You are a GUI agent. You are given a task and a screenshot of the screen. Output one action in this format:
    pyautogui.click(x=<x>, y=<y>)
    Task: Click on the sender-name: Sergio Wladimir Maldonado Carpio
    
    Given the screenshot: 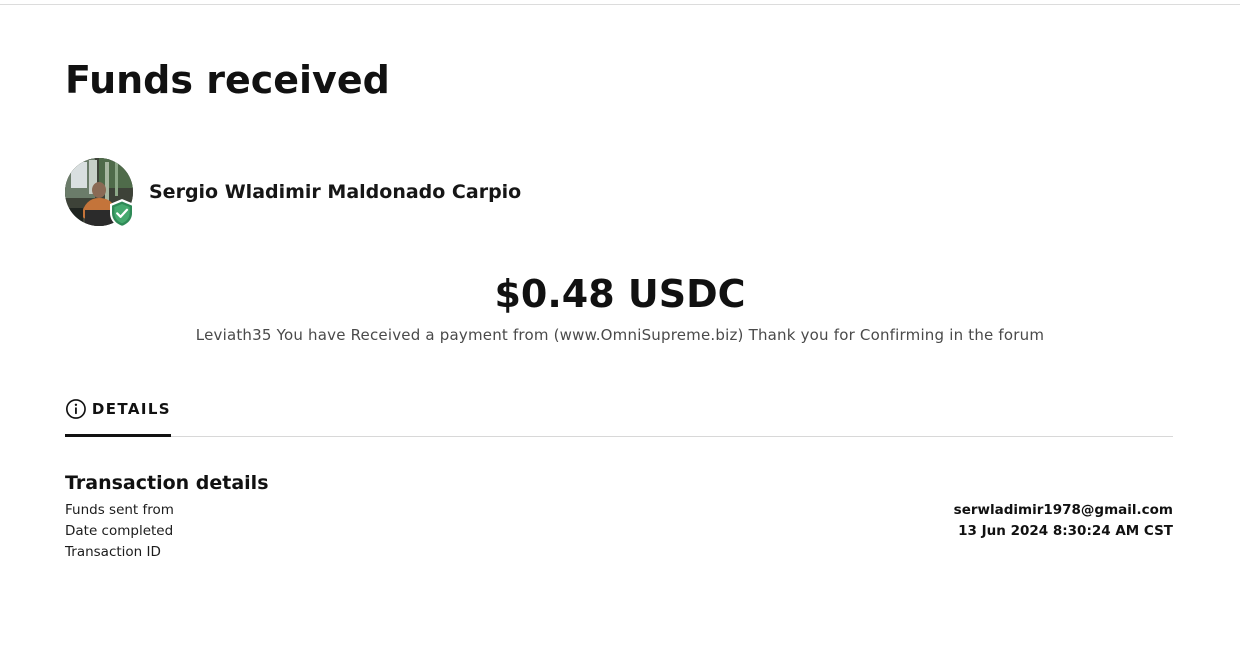 What is the action you would take?
    pyautogui.click(x=335, y=192)
    